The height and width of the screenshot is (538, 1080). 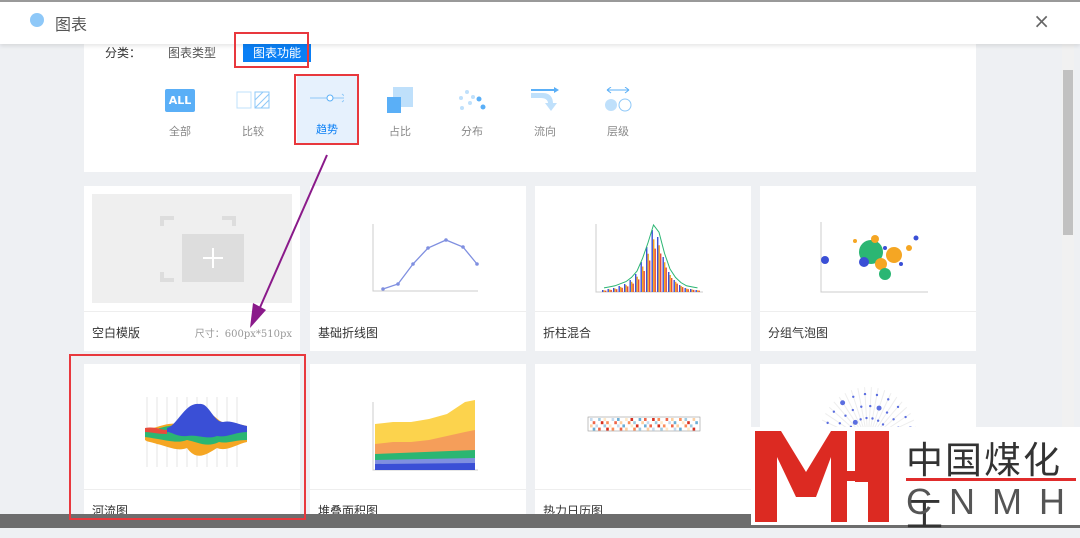 What do you see at coordinates (993, 501) in the screenshot?
I see `watermark-en: CNMHG` at bounding box center [993, 501].